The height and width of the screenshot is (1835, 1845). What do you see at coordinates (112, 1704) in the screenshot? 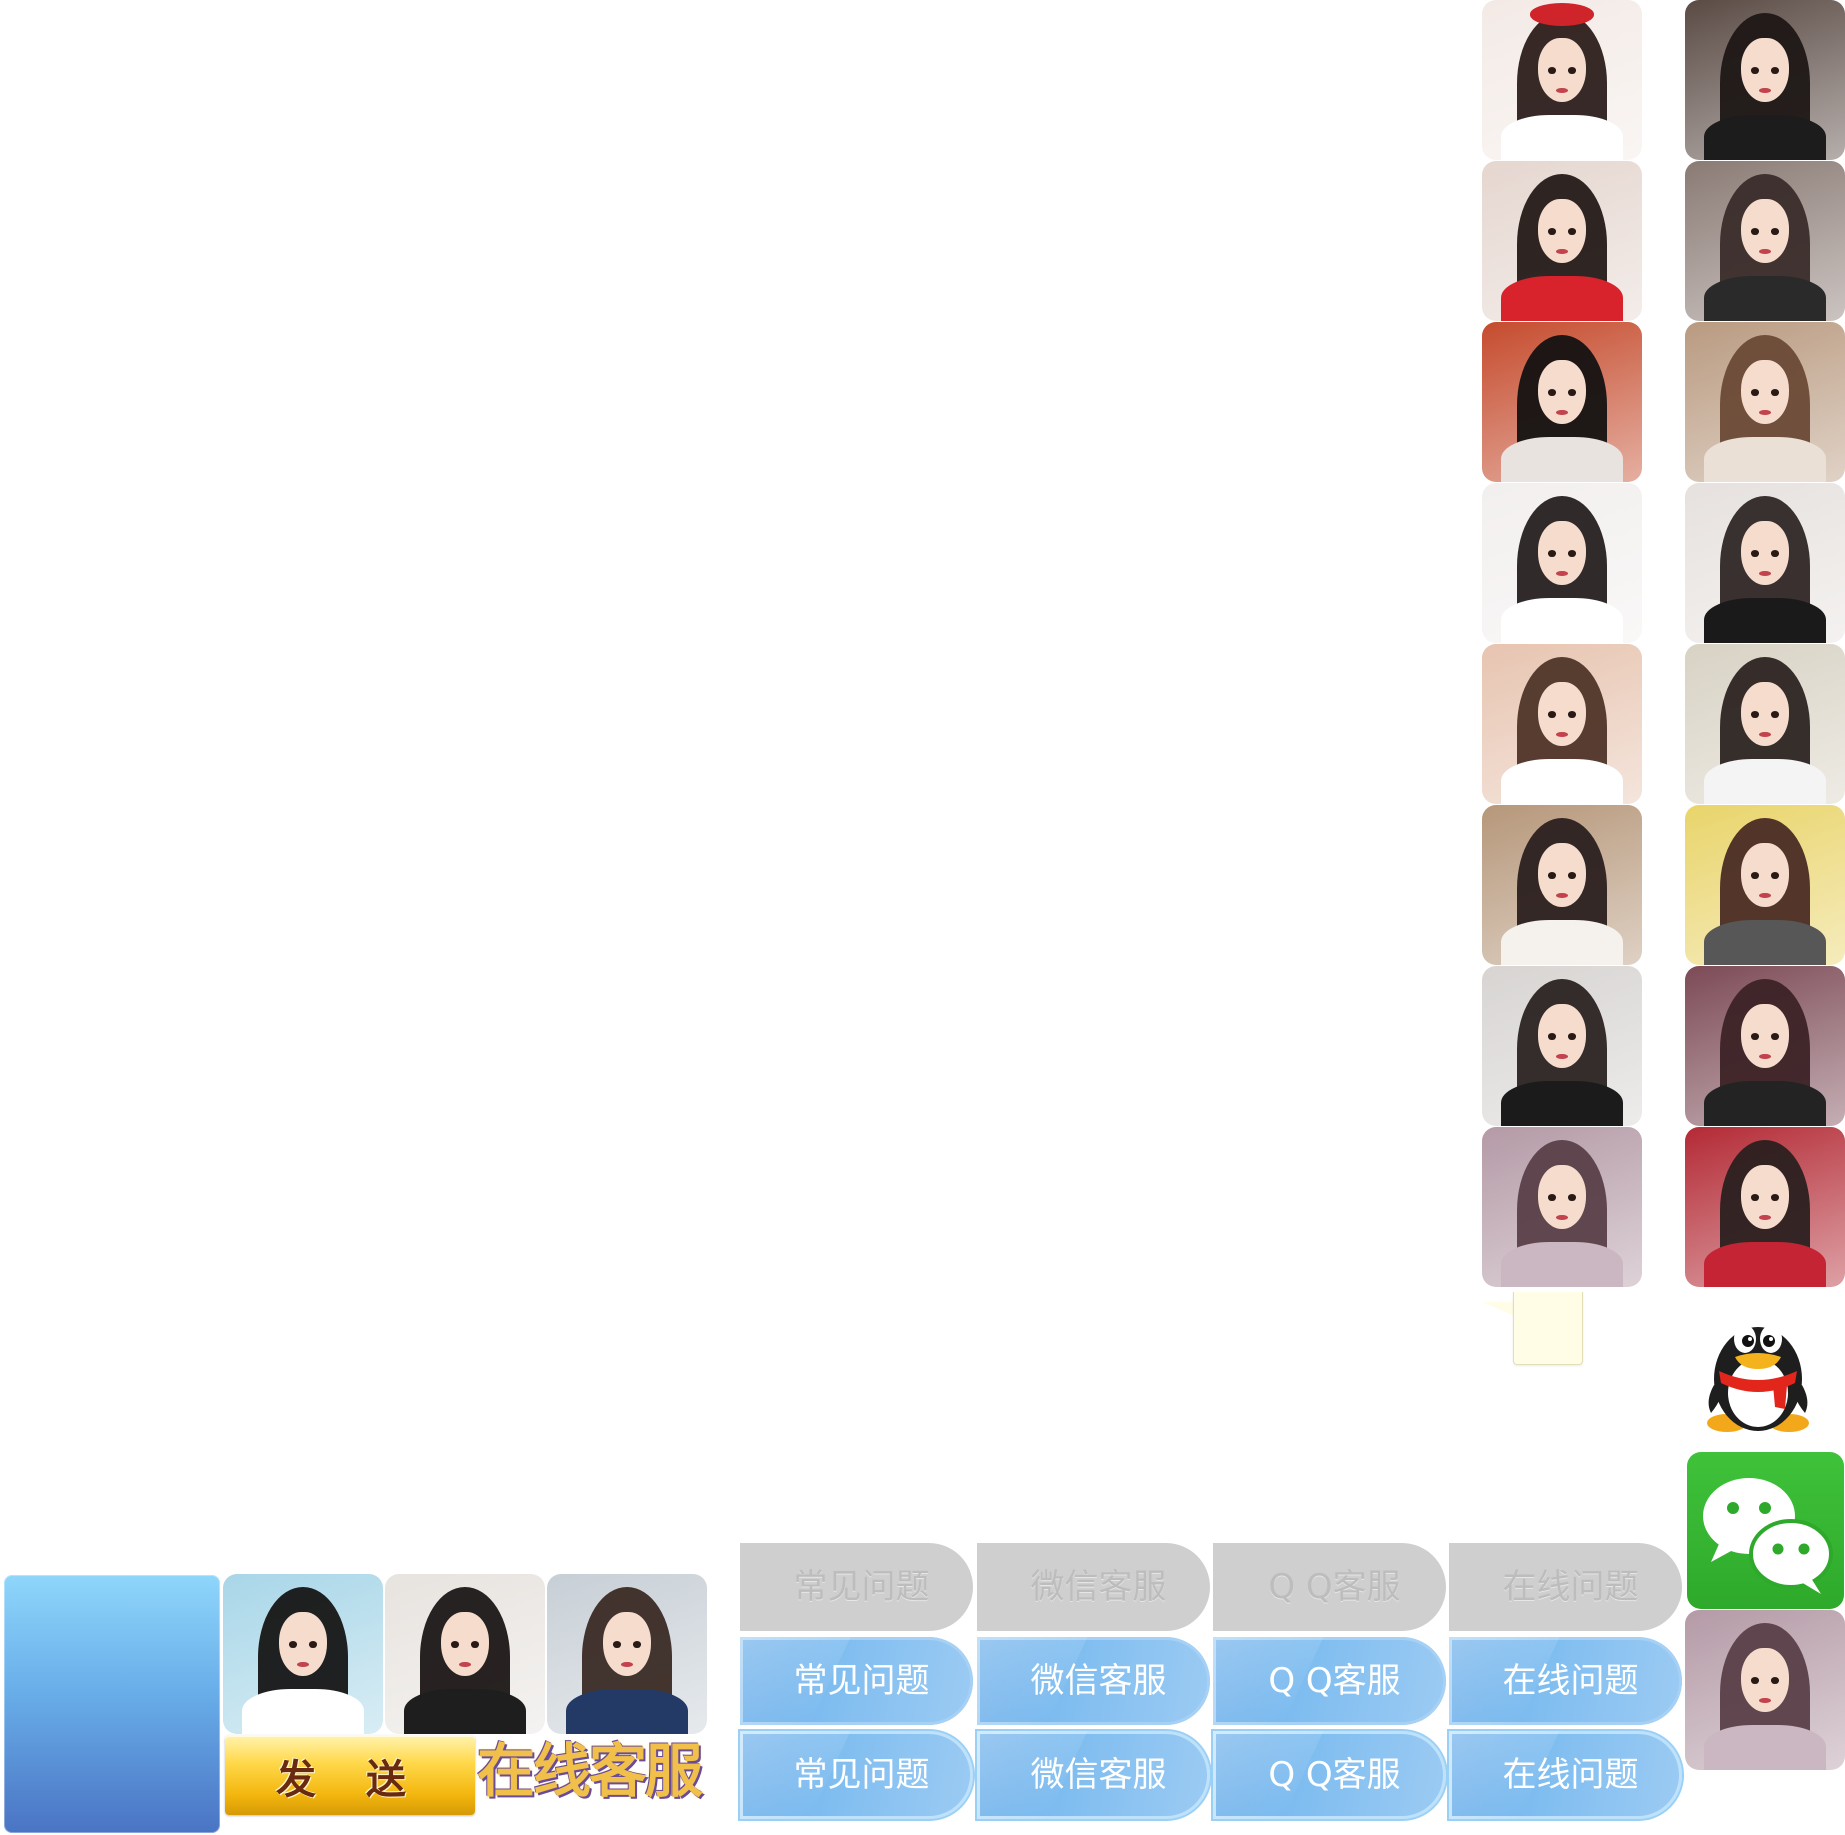
I see `blue-gradient-panel` at bounding box center [112, 1704].